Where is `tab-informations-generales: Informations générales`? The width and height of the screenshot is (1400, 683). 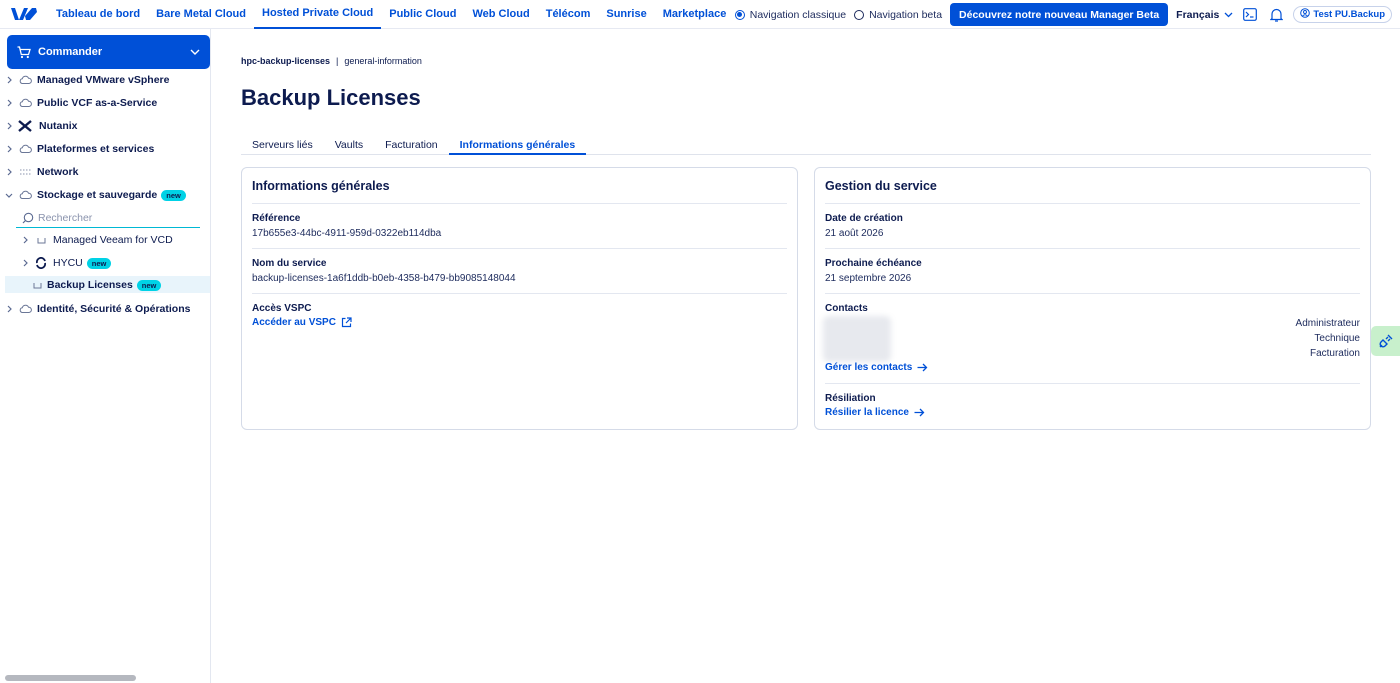 tab-informations-generales: Informations générales is located at coordinates (517, 147).